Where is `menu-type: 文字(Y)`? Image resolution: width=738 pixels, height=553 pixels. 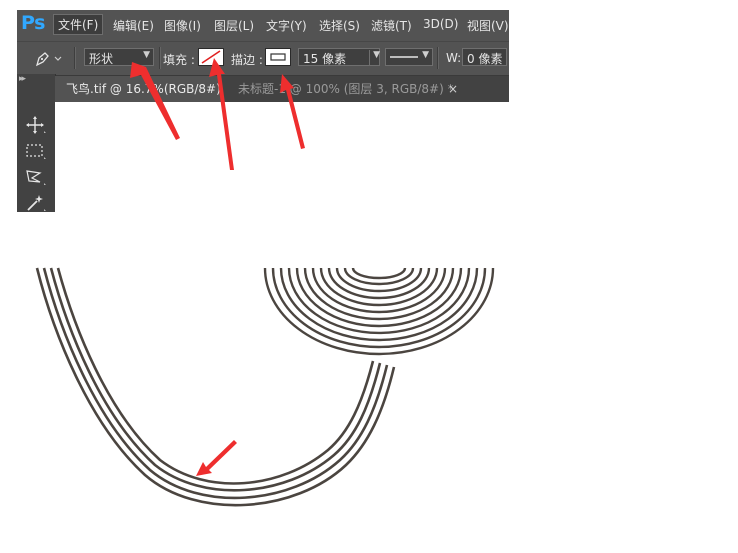 menu-type: 文字(Y) is located at coordinates (286, 25).